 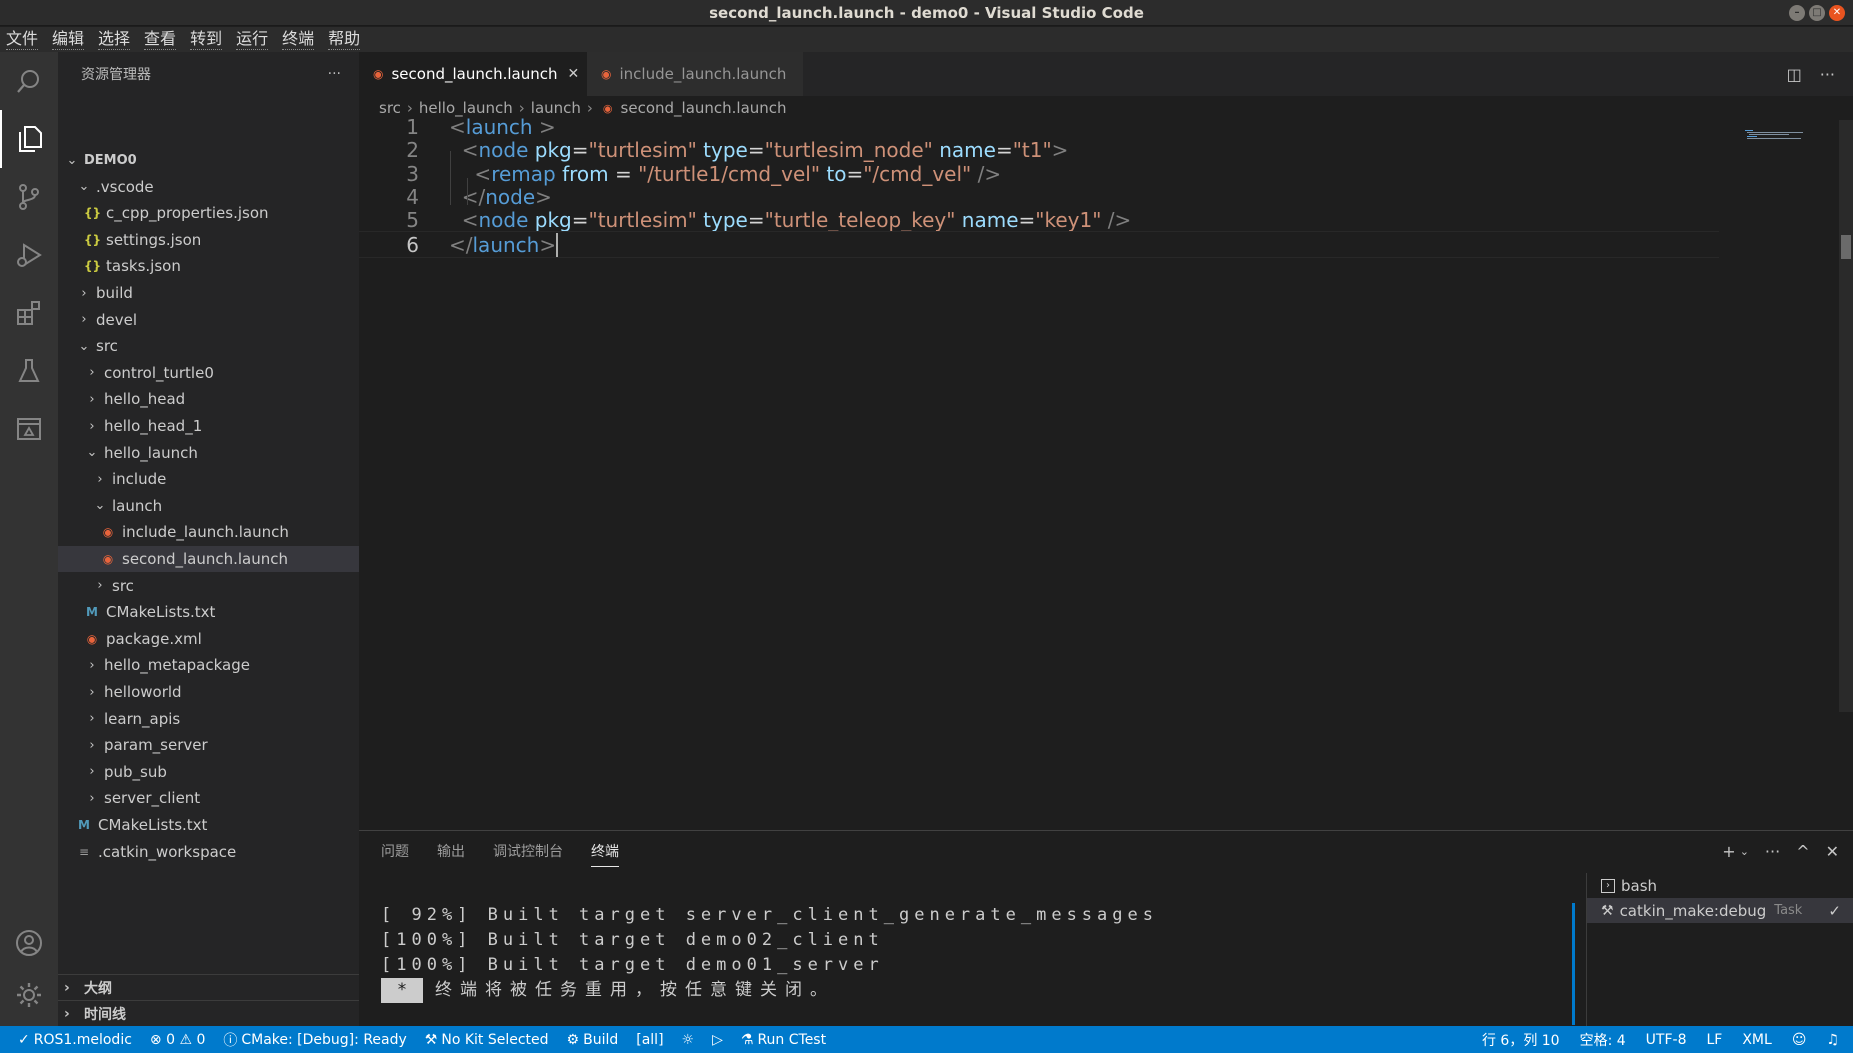 What do you see at coordinates (528, 851) in the screenshot?
I see `tab-debug-console: 调试控制台` at bounding box center [528, 851].